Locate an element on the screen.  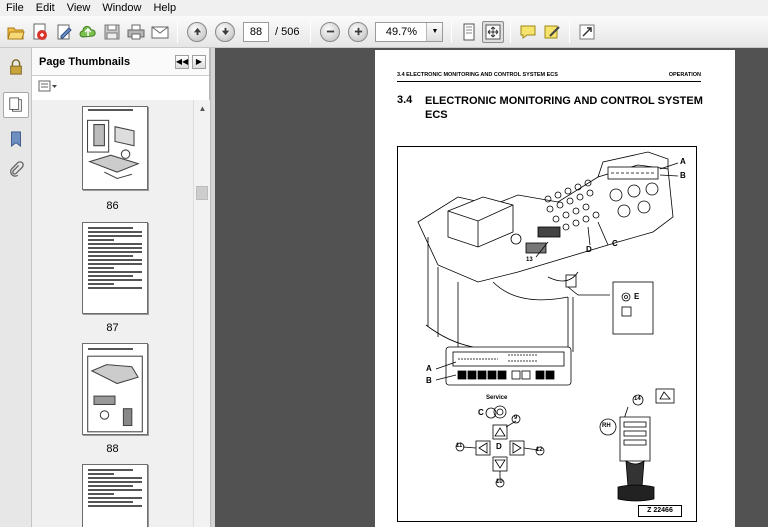
figure-callout: 9 is located at coordinates (516, 418).